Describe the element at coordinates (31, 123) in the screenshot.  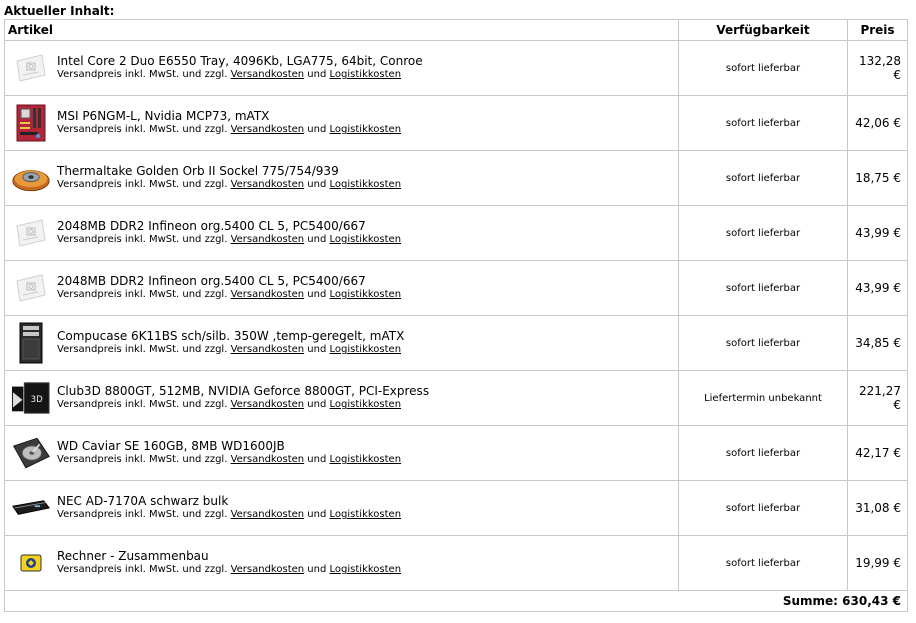
I see `motherboard-icon` at that location.